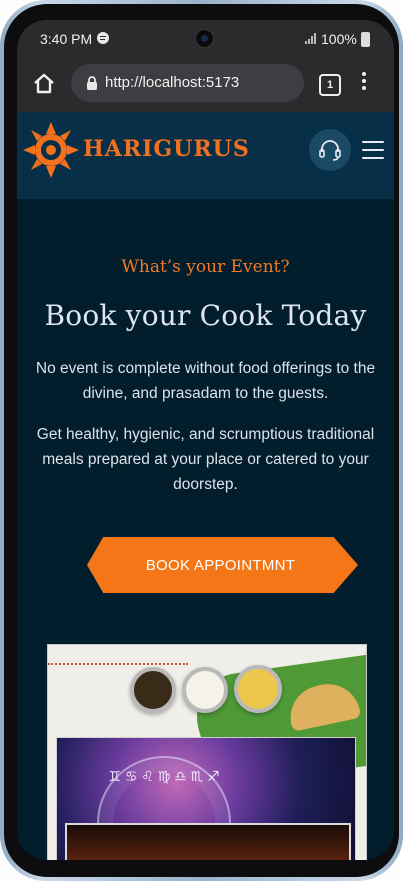  I want to click on site-header: HARIGURUS, so click(205, 155).